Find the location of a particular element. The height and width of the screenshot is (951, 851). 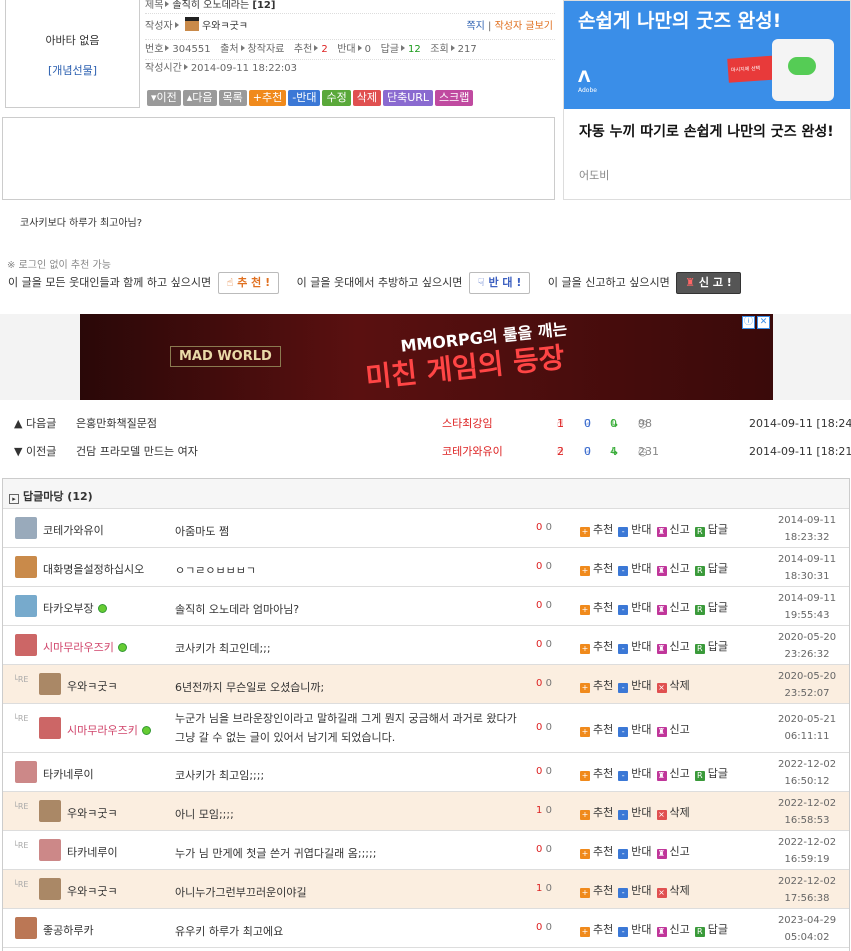

comment-actions: + 추천 - 반대 × 삭제 is located at coordinates (637, 812).